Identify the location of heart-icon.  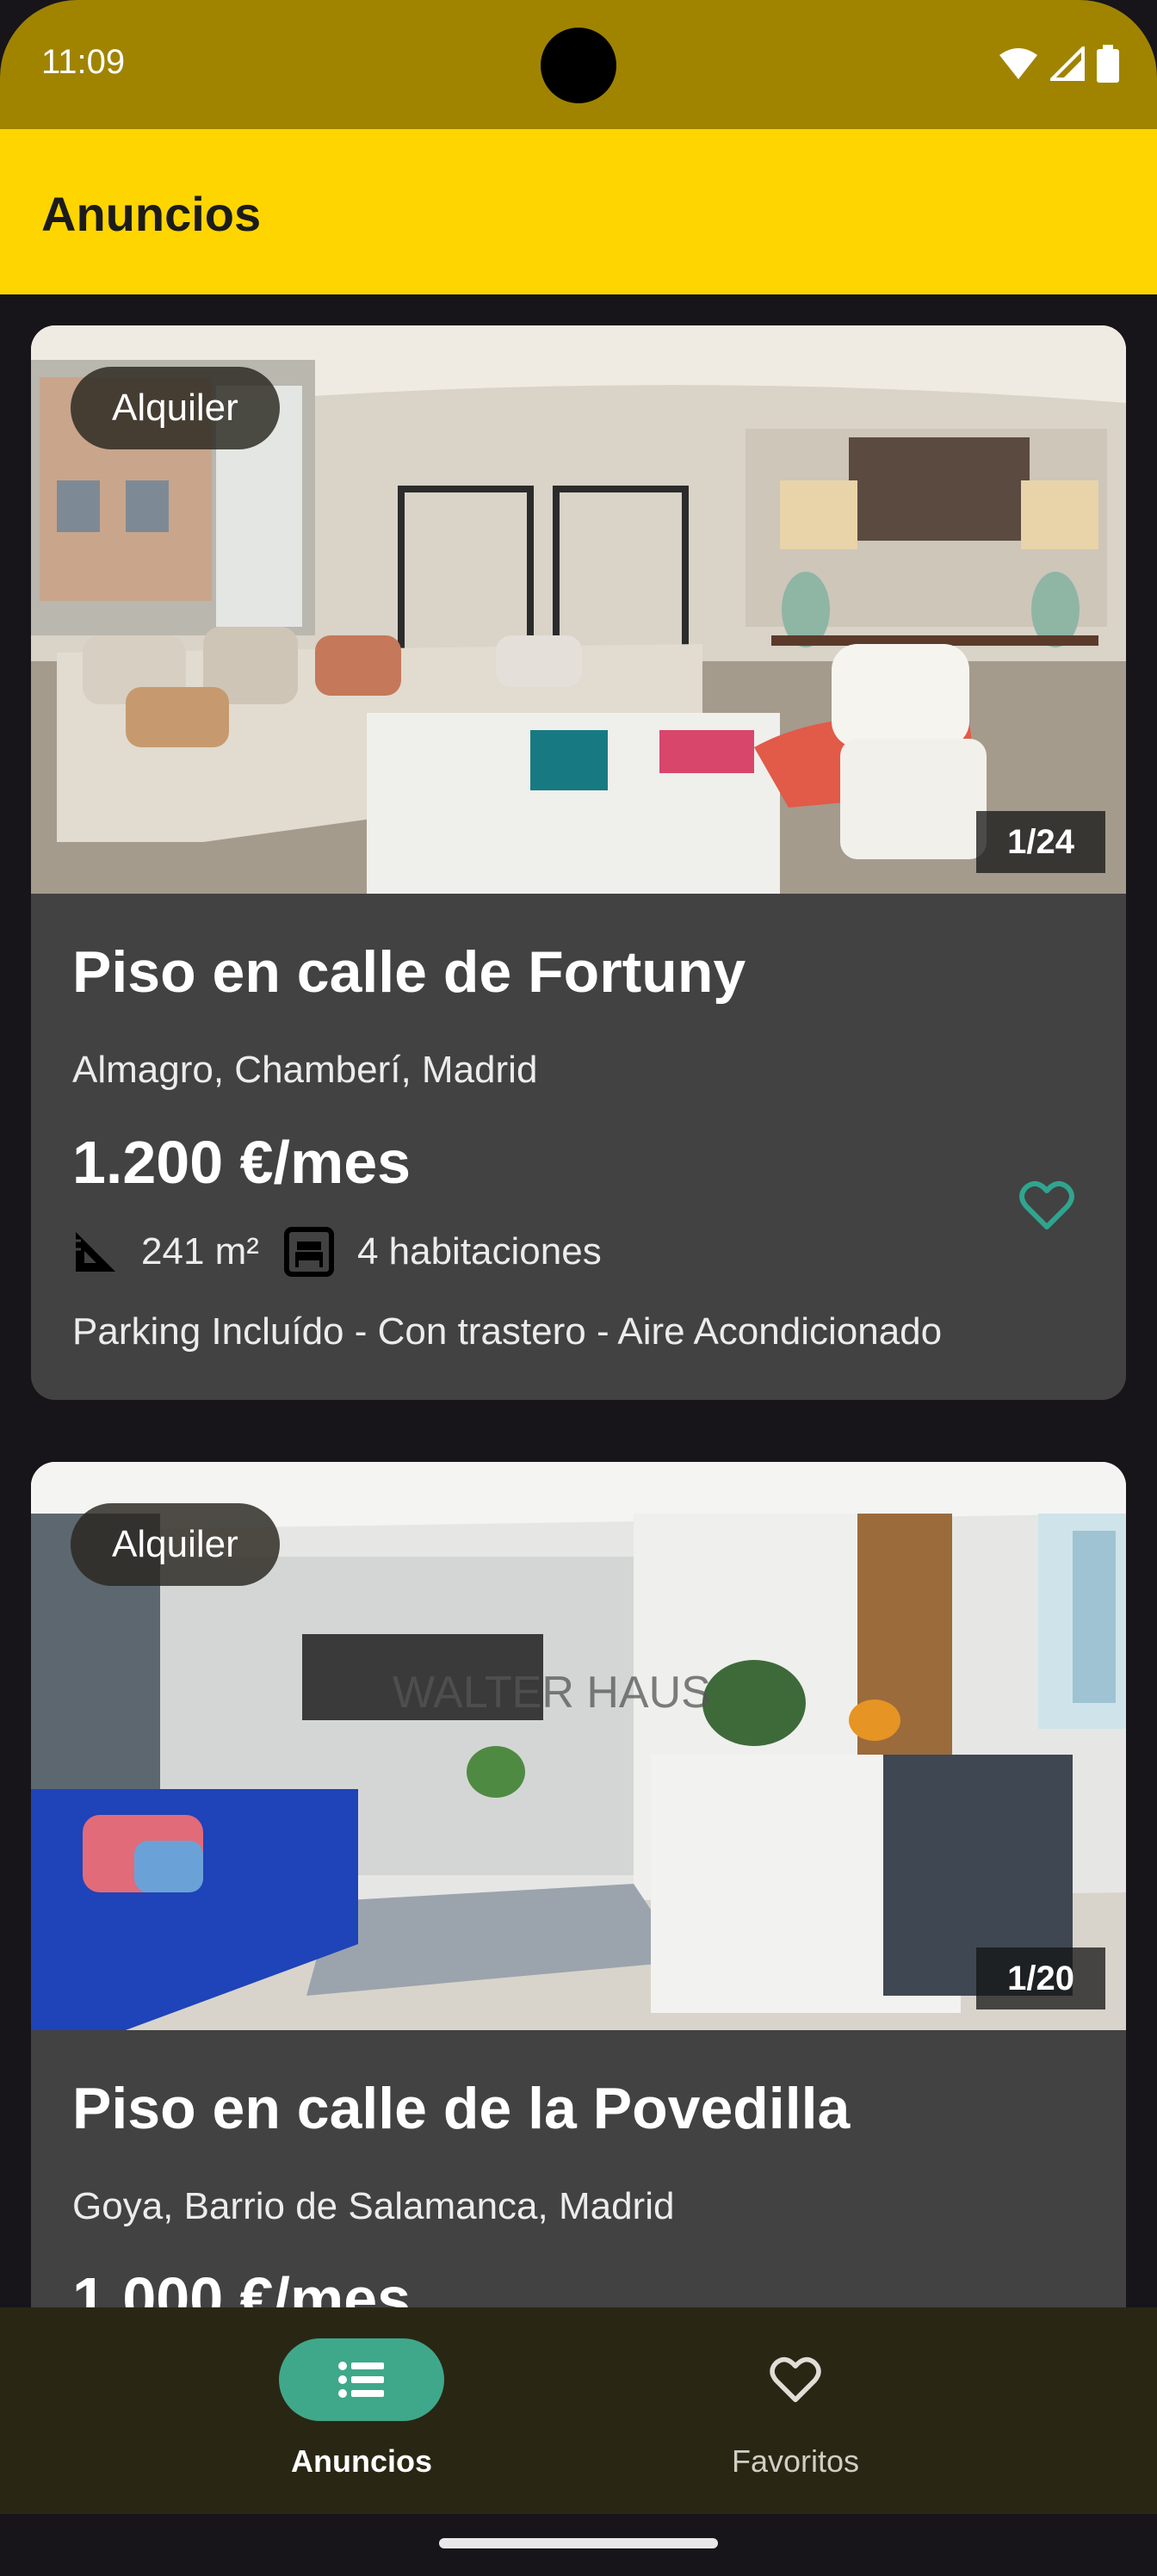
(796, 2380).